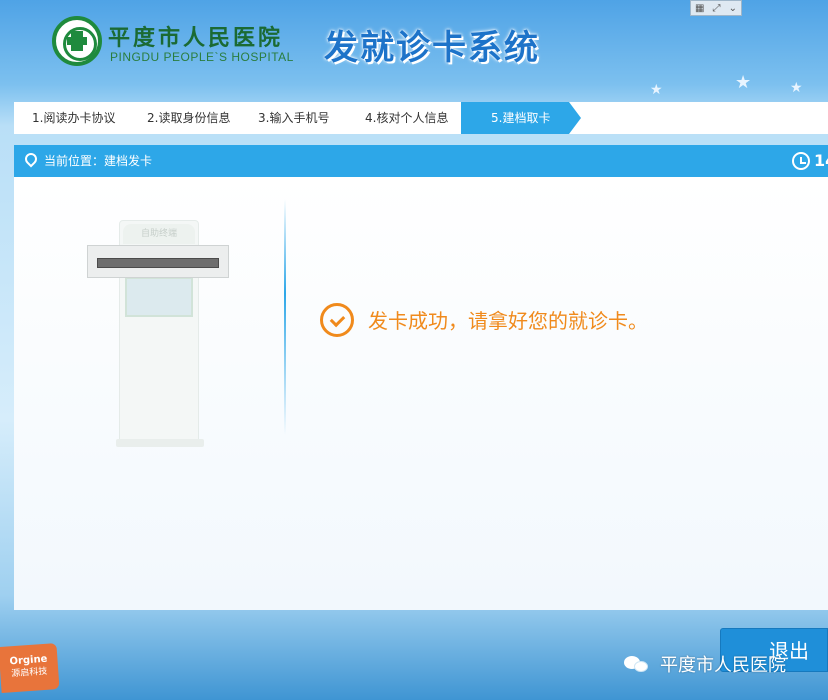  I want to click on step-3: 3.输入手机号, so click(294, 118).